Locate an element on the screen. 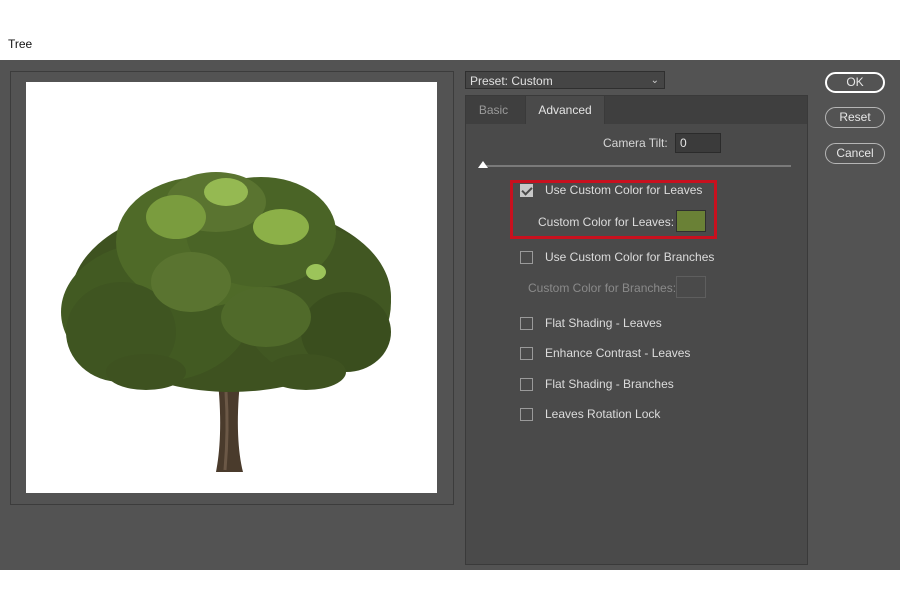 The image size is (900, 600). flat-shading-leaves-label: Flat Shading - Leaves is located at coordinates (603, 323).